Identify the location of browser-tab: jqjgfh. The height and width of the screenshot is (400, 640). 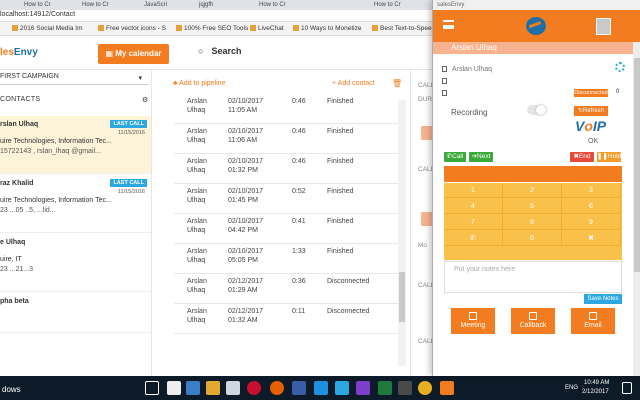
(215, 5).